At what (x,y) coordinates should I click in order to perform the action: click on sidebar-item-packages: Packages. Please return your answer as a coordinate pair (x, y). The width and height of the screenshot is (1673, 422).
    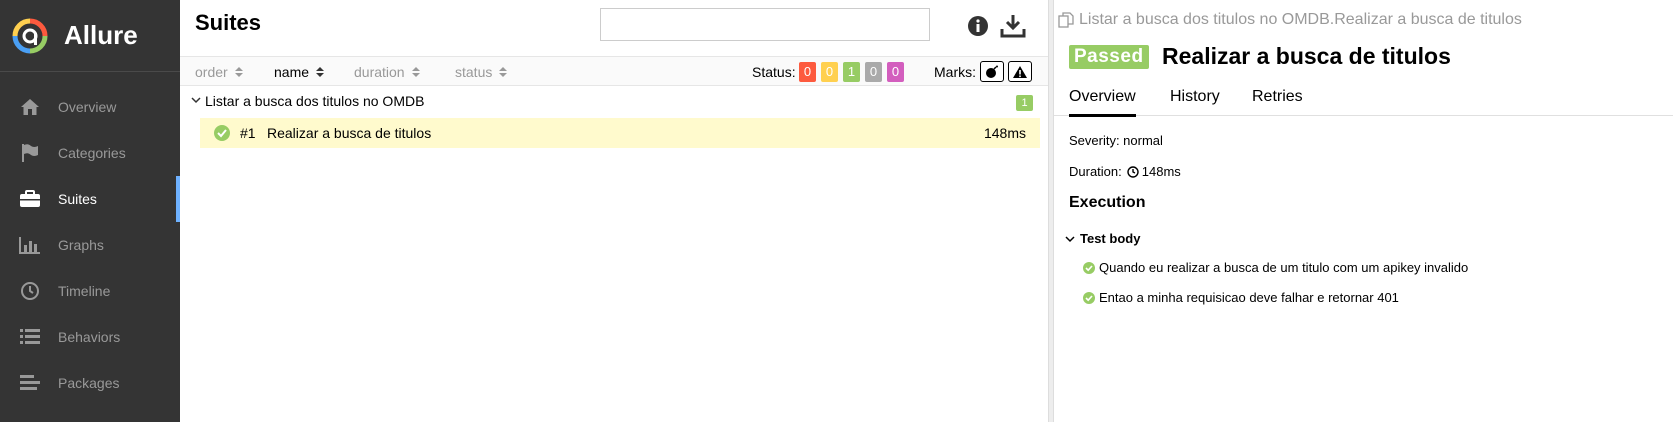
    Looking at the image, I should click on (90, 383).